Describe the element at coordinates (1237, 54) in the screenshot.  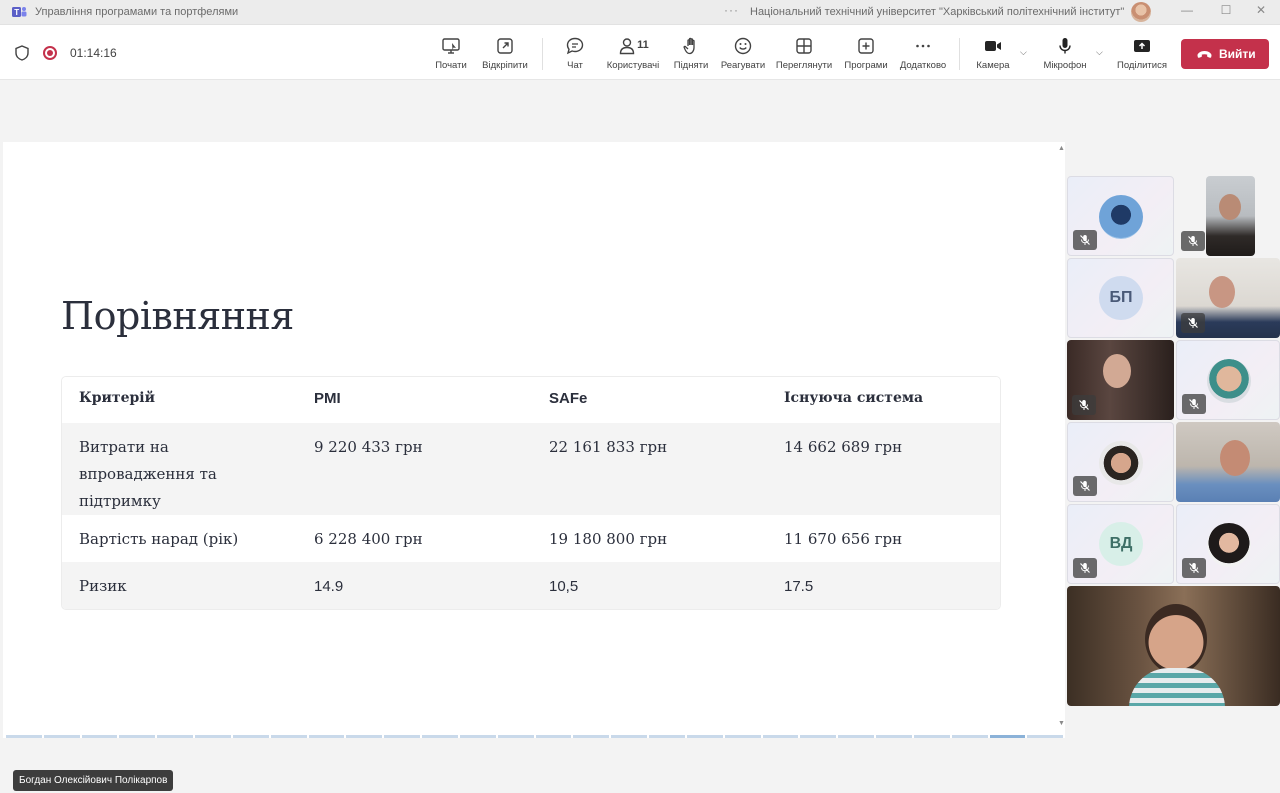
I see `leave-label: Вийти` at that location.